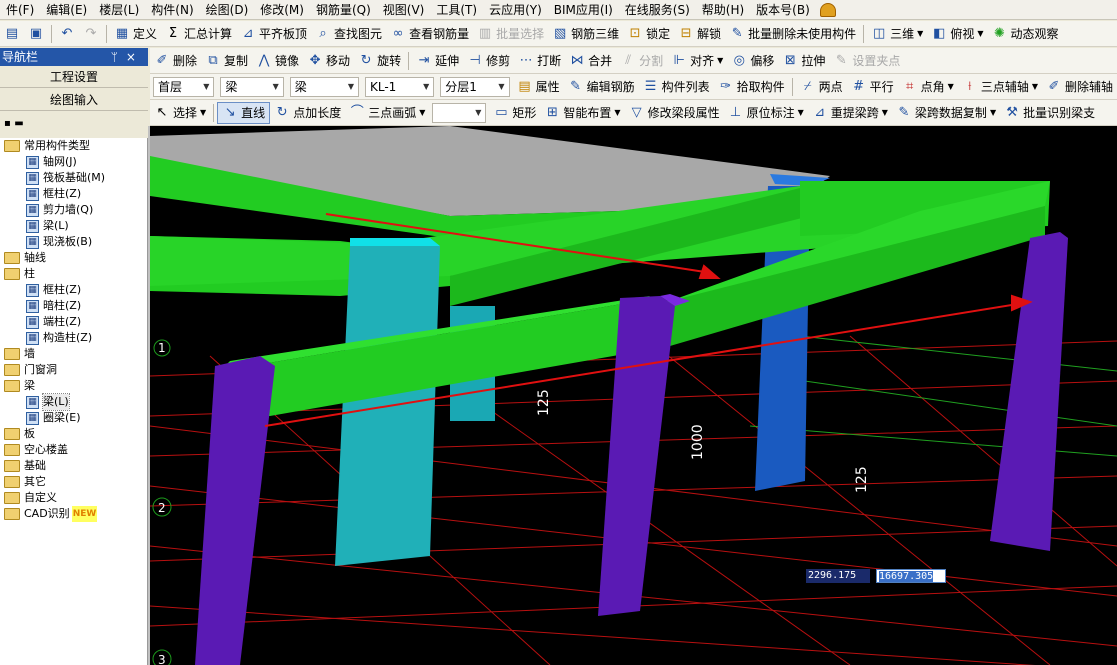 The height and width of the screenshot is (665, 1117). I want to click on tree-folder: 柱, so click(73, 274).